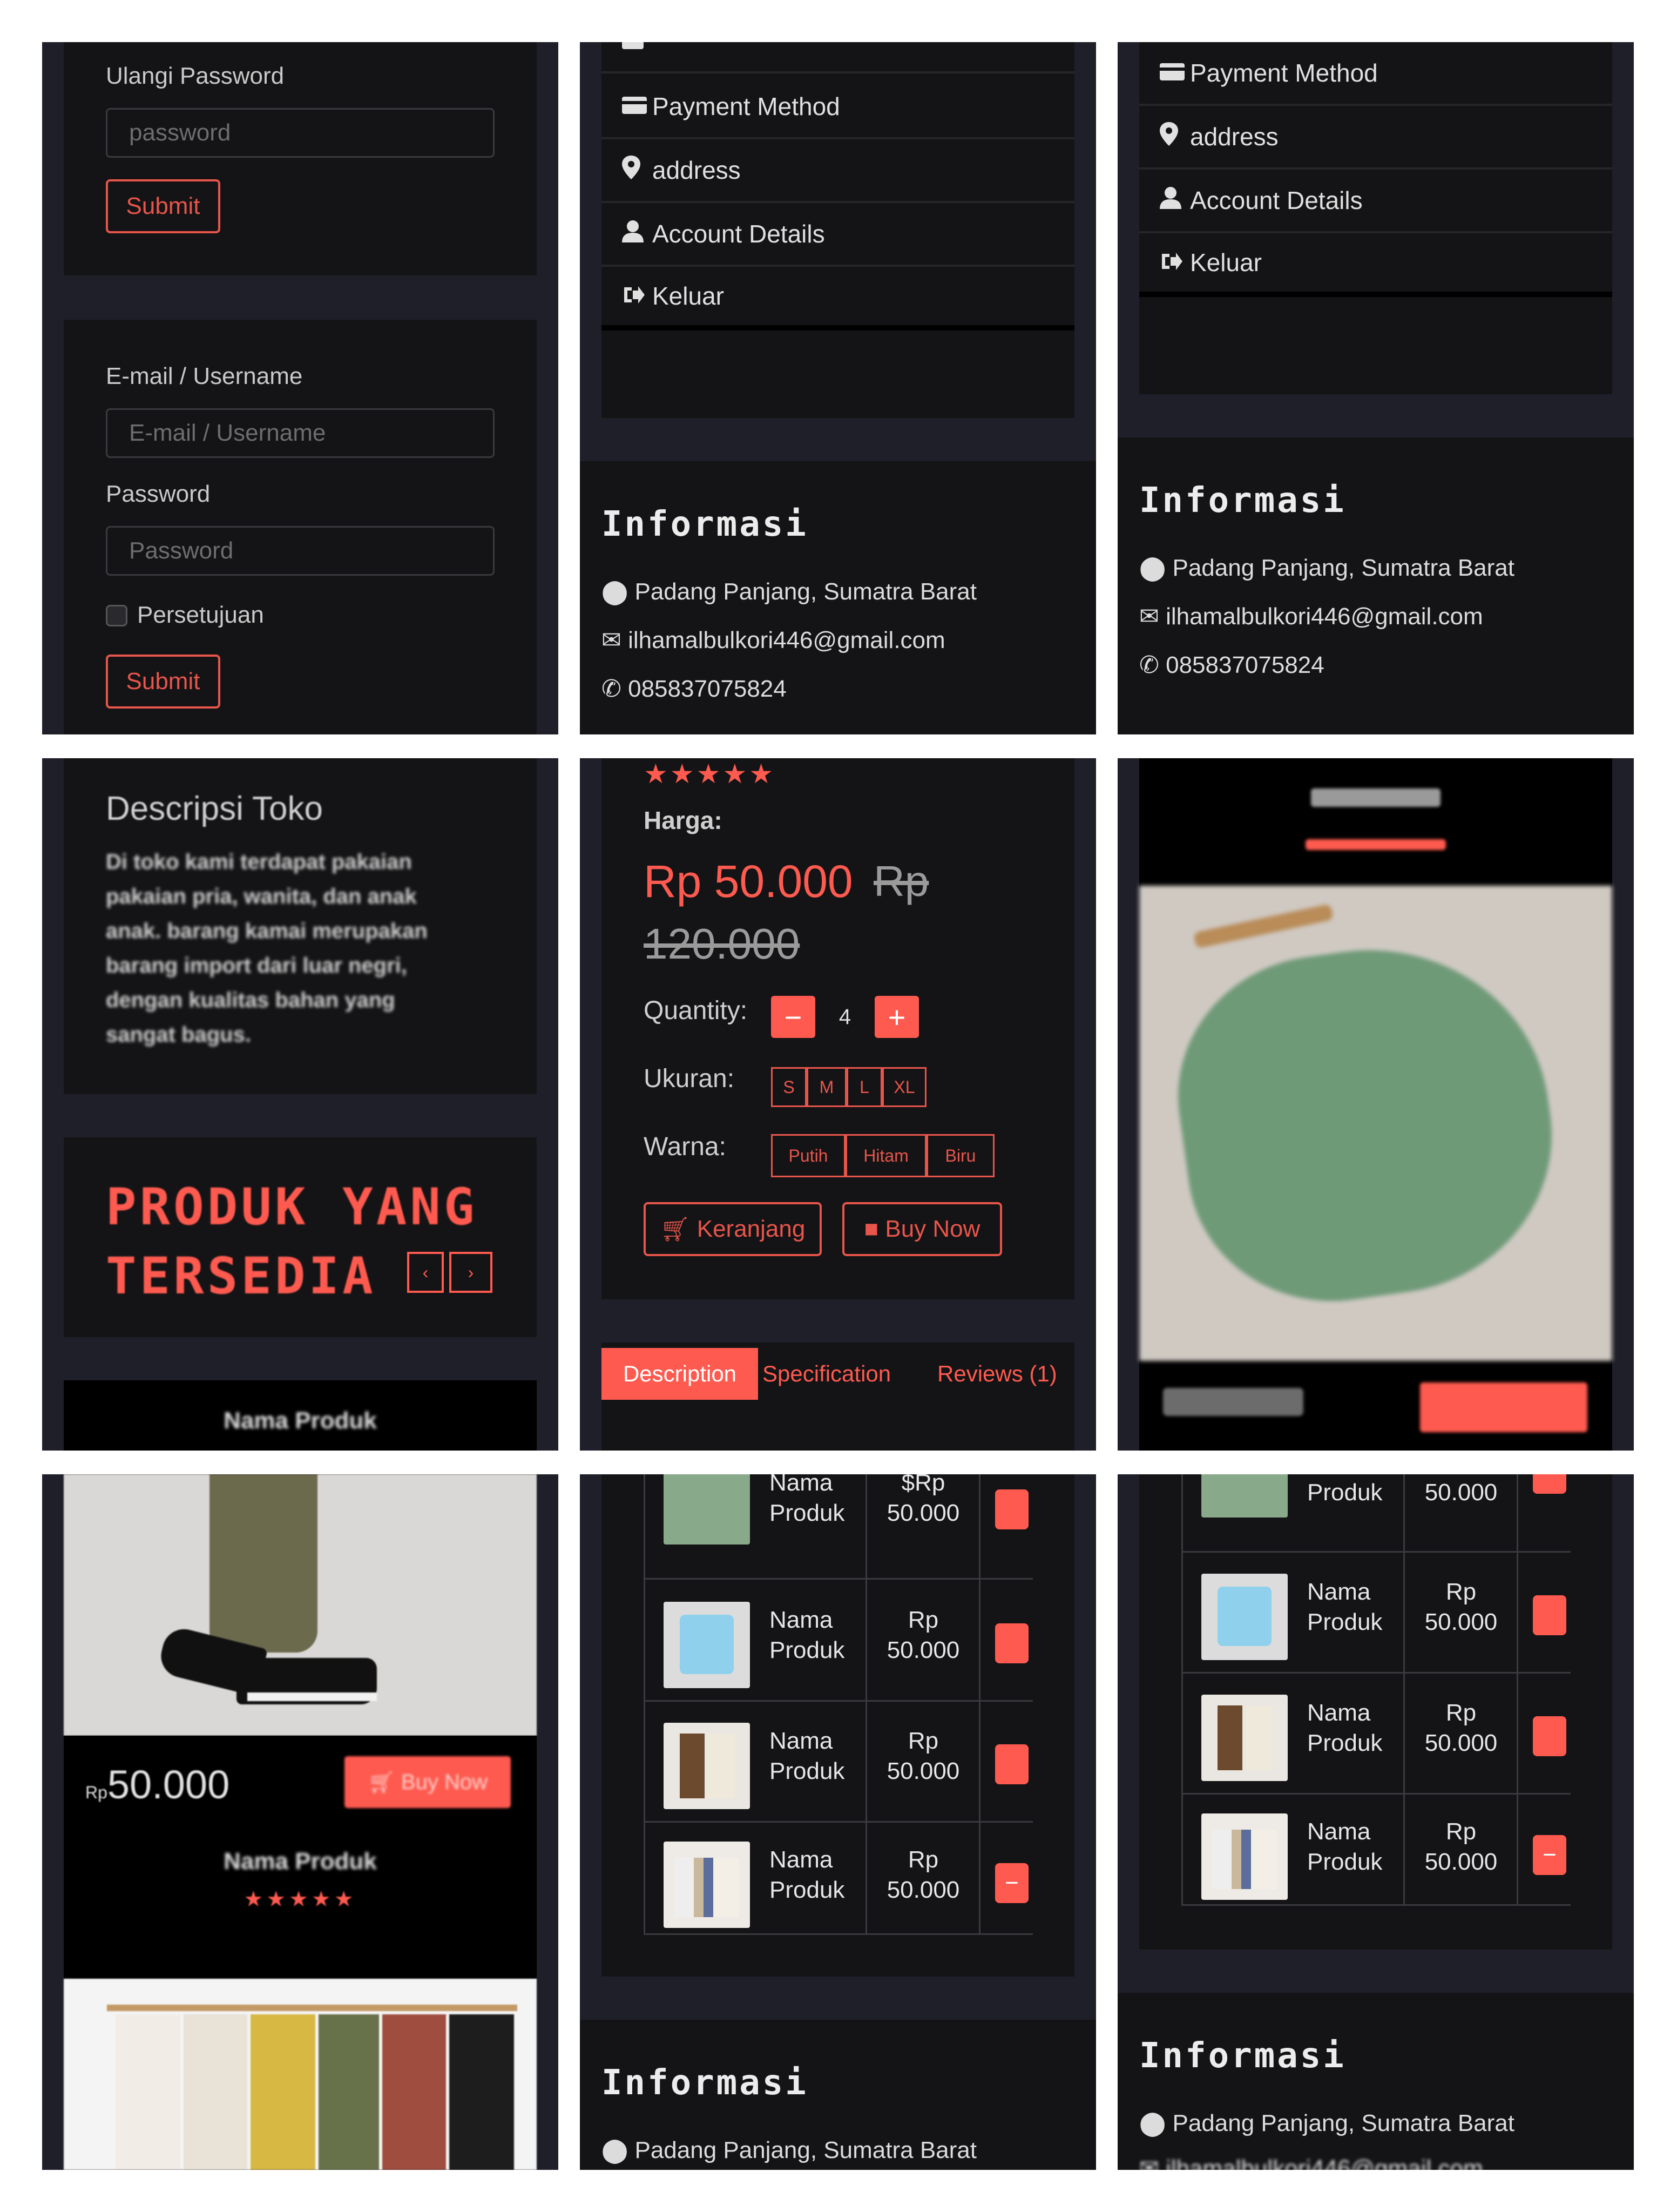 Image resolution: width=1677 pixels, height=2212 pixels. What do you see at coordinates (683, 820) in the screenshot?
I see `price-label: Harga:` at bounding box center [683, 820].